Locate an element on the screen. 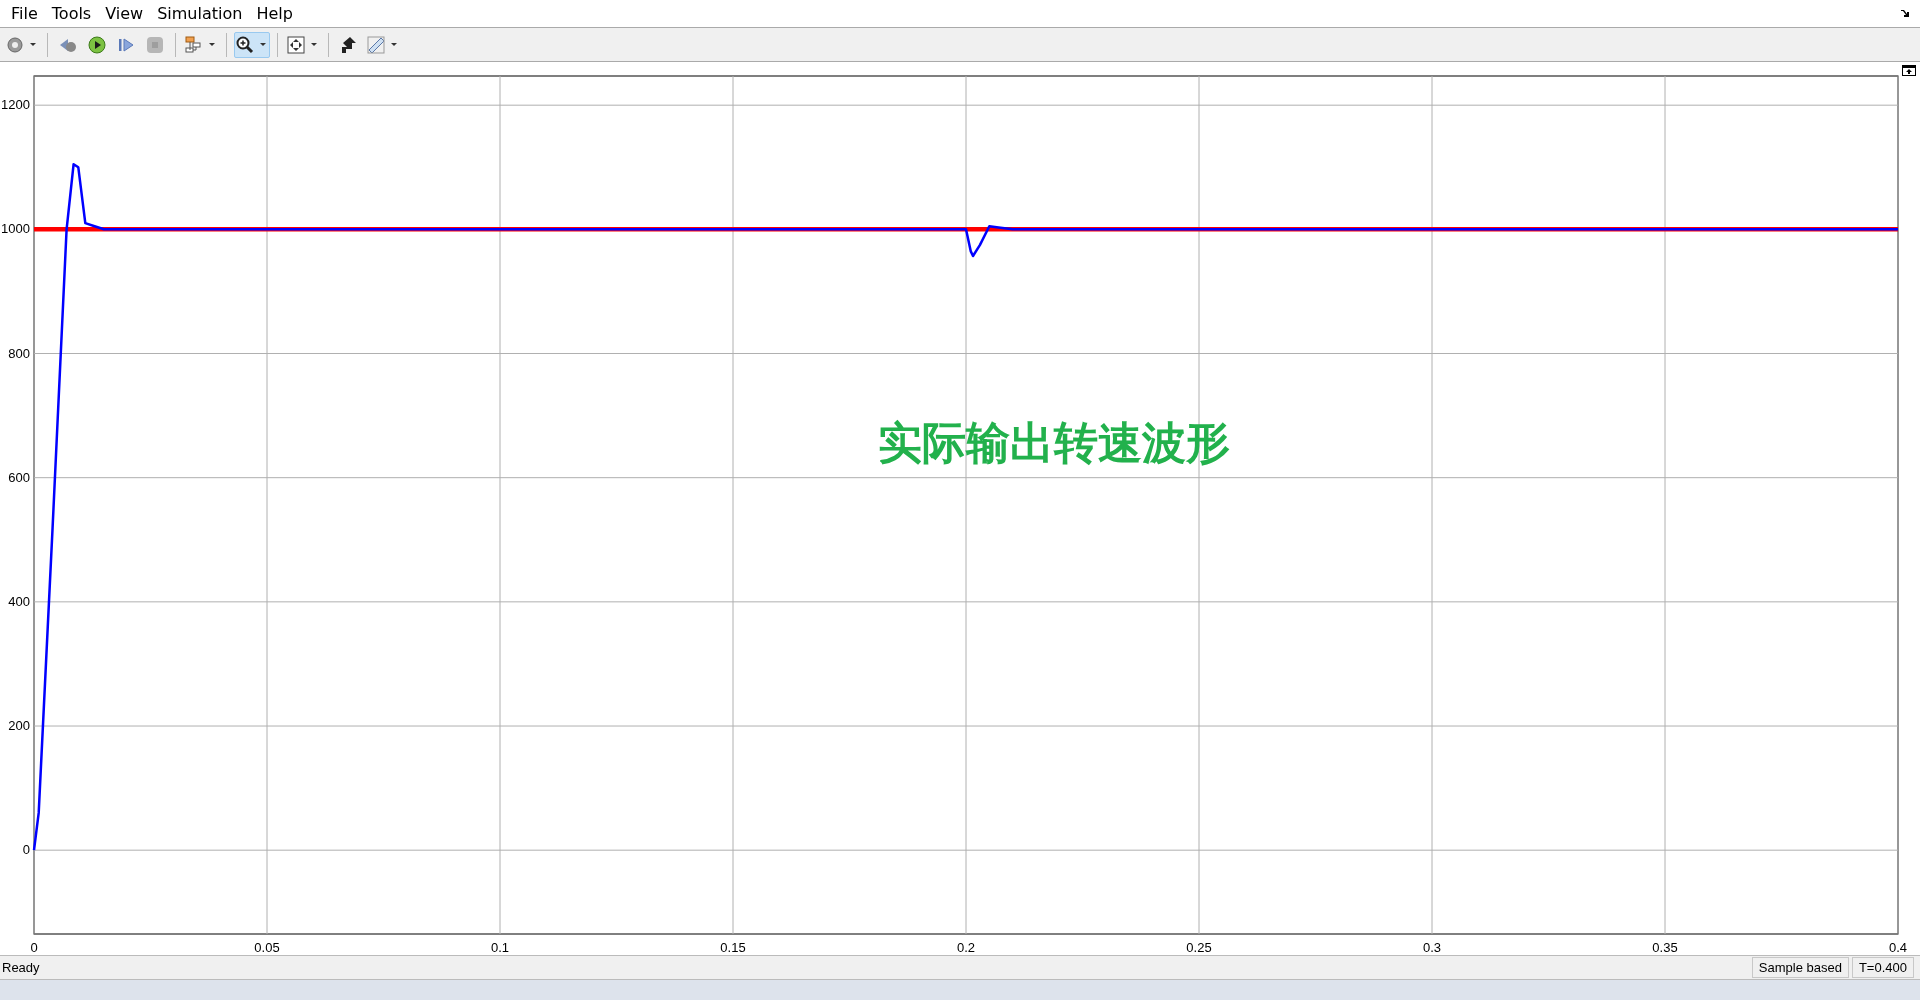  status-mode: Sample based is located at coordinates (1800, 967).